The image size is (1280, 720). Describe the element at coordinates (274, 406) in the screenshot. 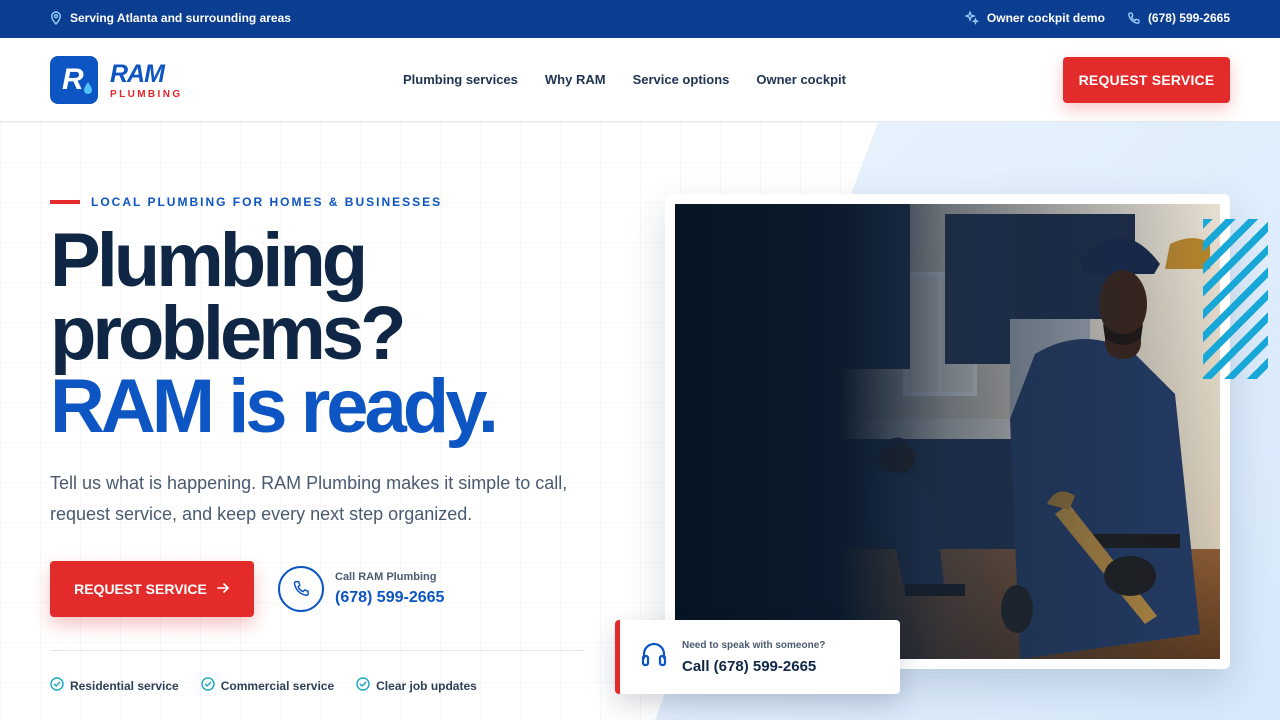

I see `headline-line-3: RAM is ready.` at that location.